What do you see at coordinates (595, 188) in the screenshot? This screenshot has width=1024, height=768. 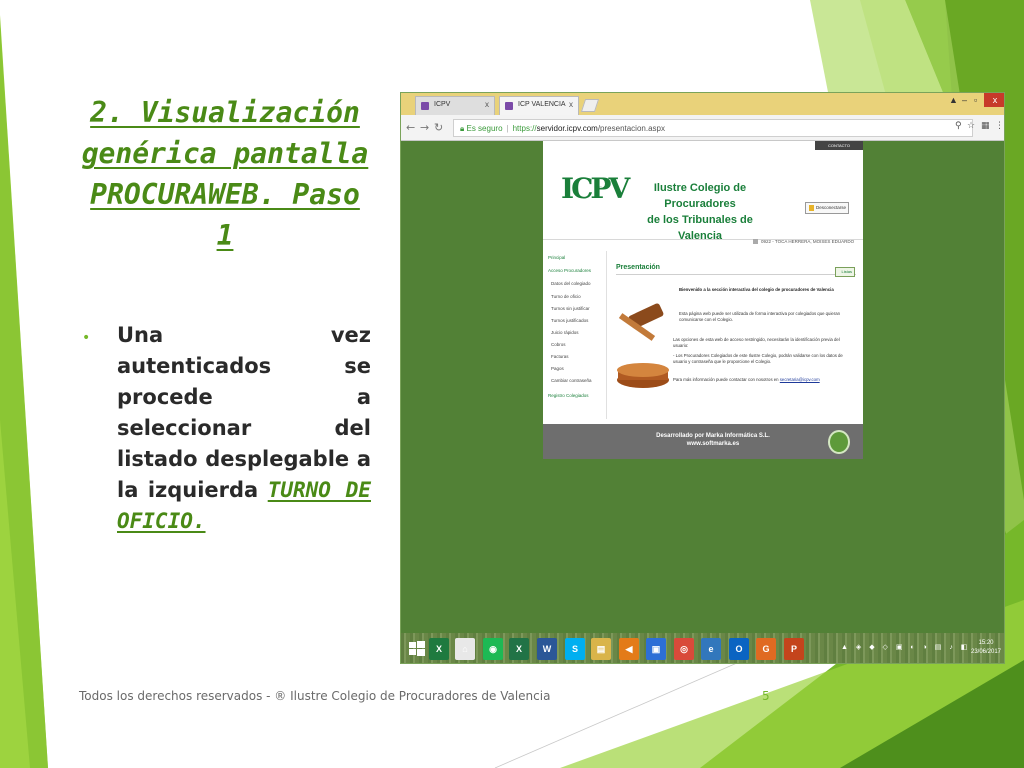 I see `icpv-logo-icon: ICPV` at bounding box center [595, 188].